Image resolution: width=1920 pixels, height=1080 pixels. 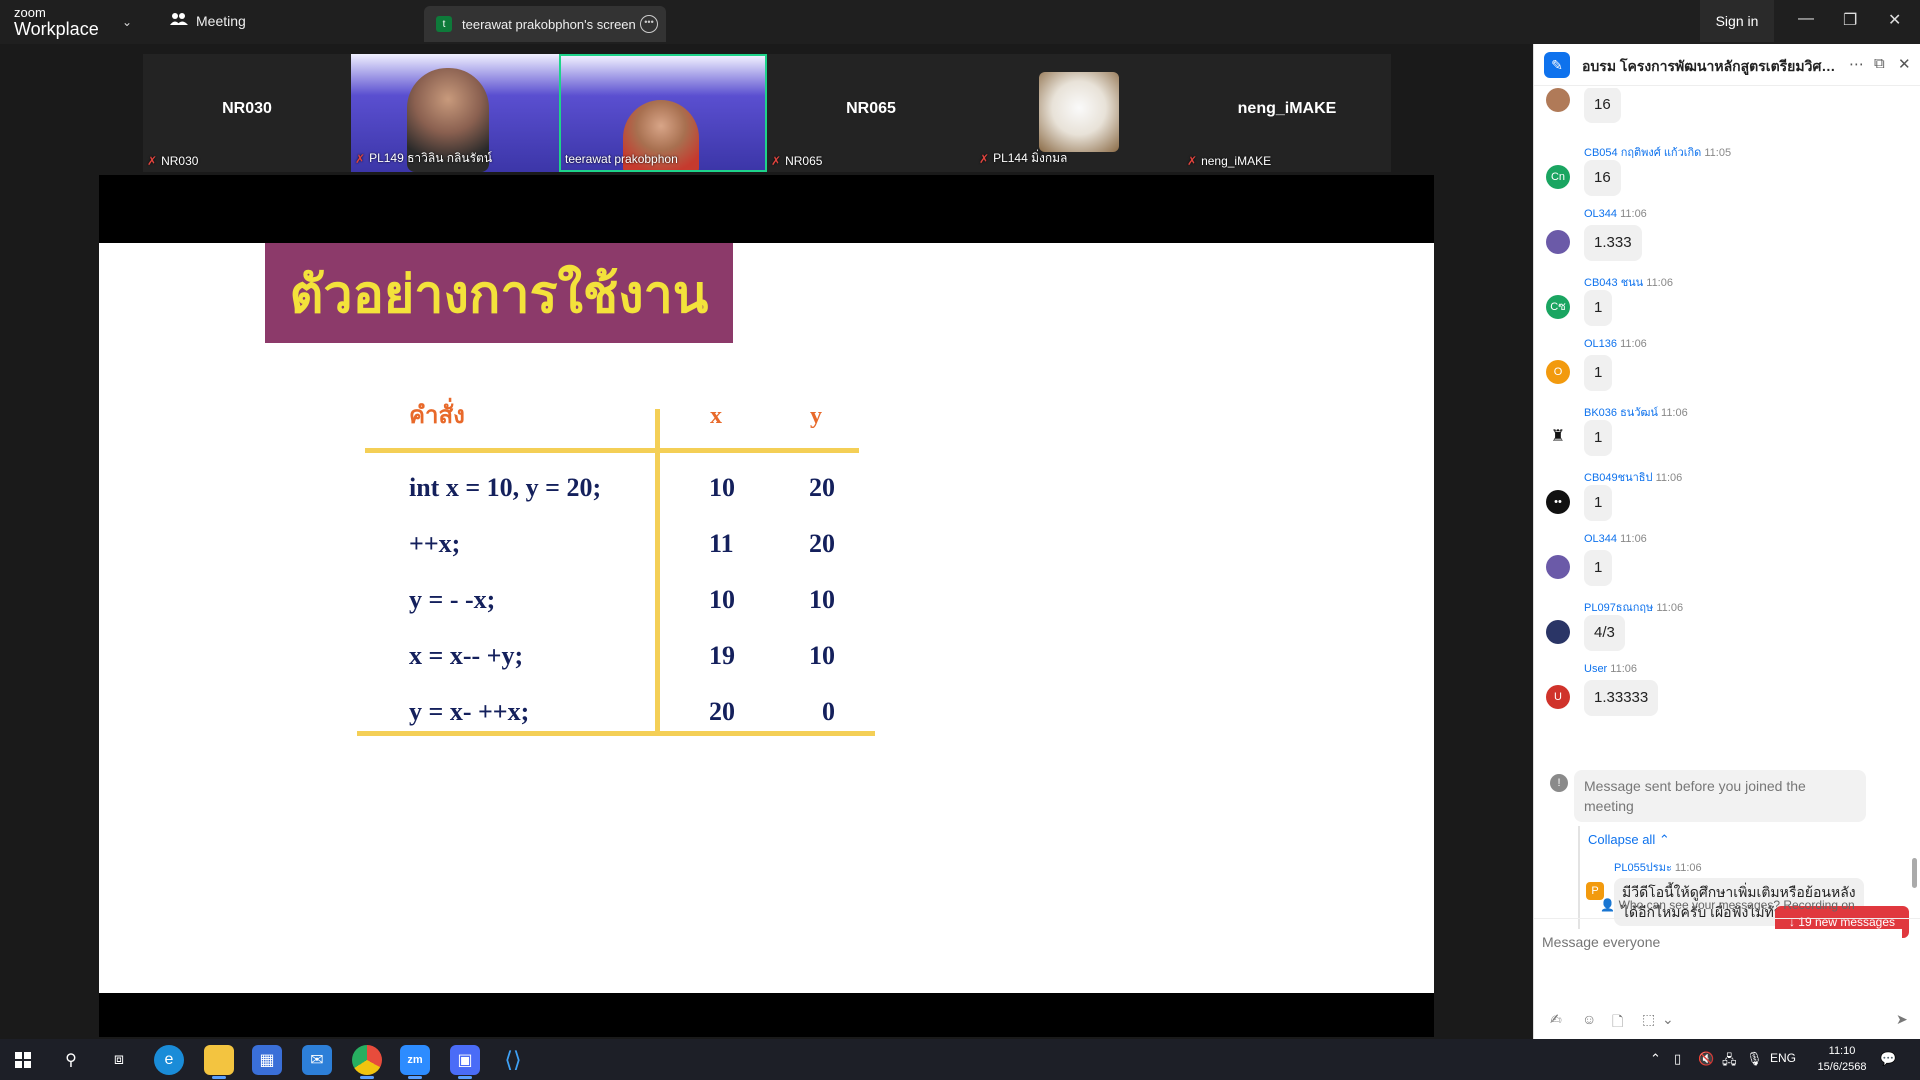 I want to click on participant-name: NR065, so click(x=804, y=161).